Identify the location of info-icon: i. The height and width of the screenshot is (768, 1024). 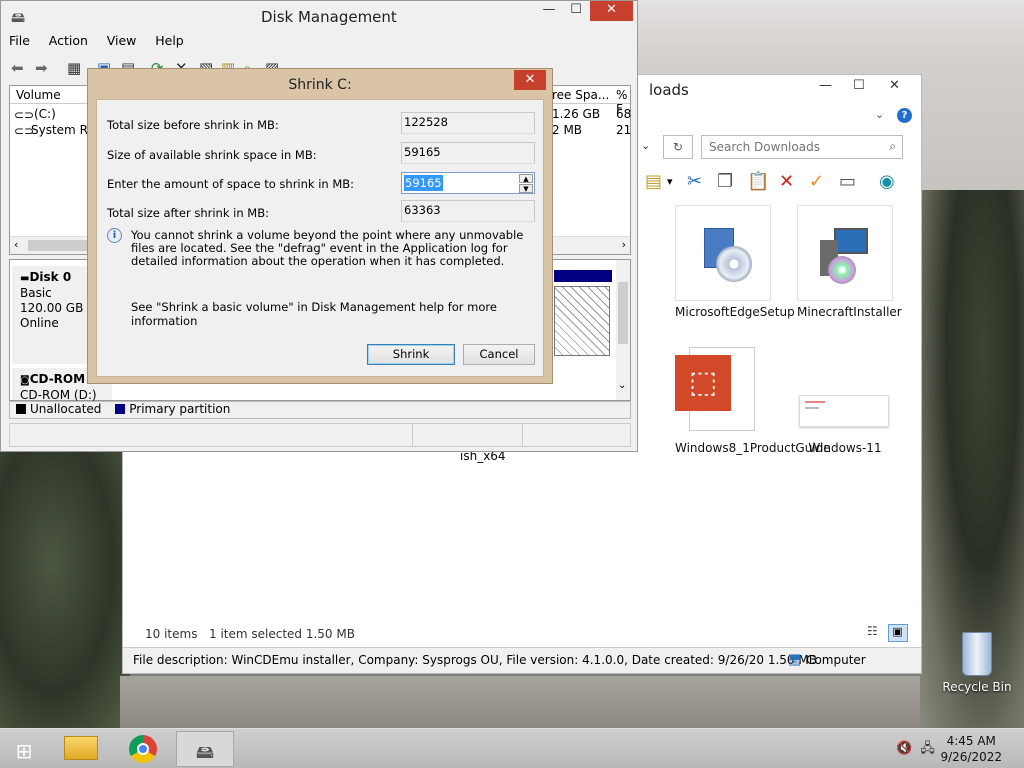
(114, 235).